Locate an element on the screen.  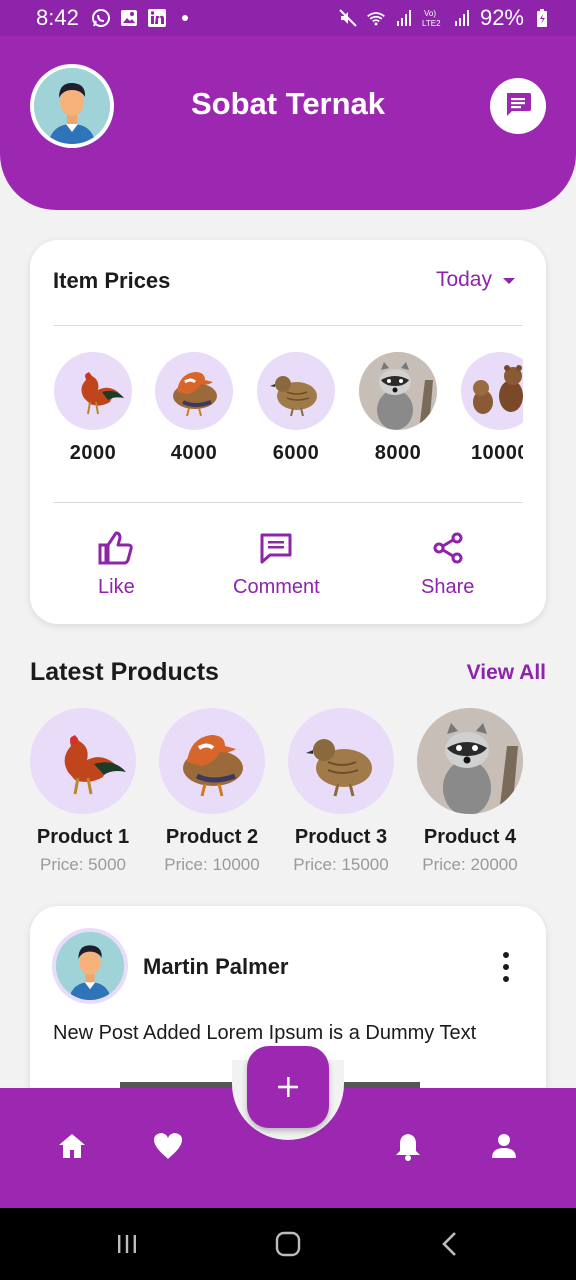
price-item: 2000 is located at coordinates (93, 408).